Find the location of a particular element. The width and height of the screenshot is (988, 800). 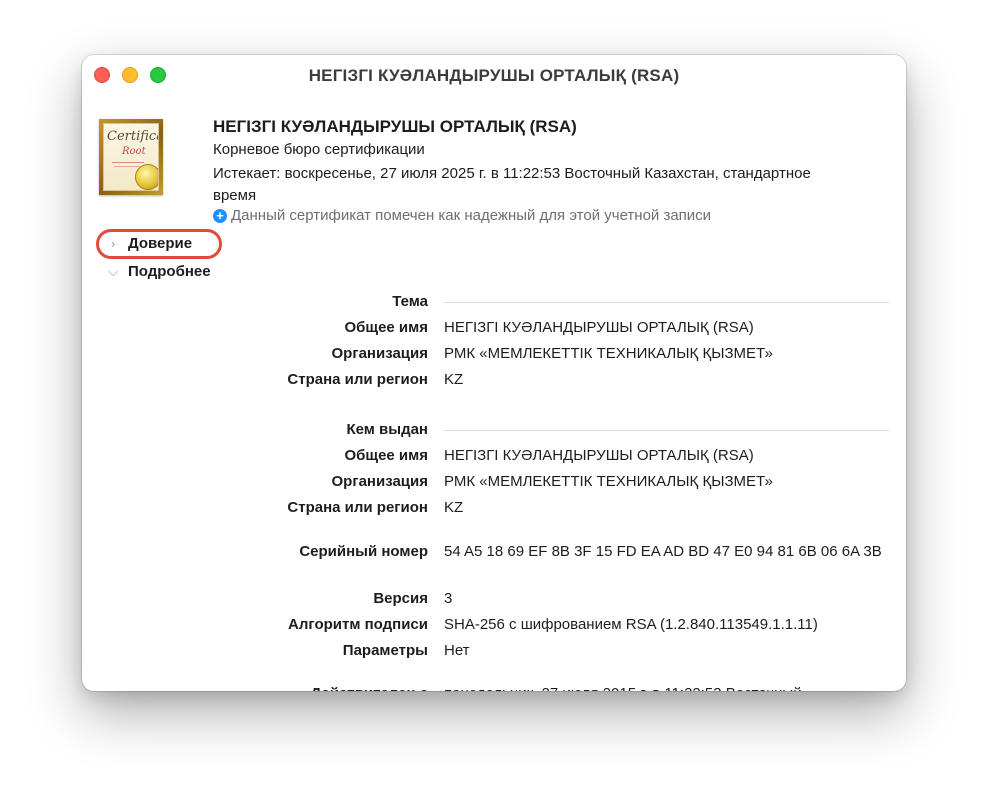

issuer-common-name: НЕГІЗГІ КУӘЛАНДЫРУШЫ ОРТАЛЫҚ (RSA) is located at coordinates (599, 455).